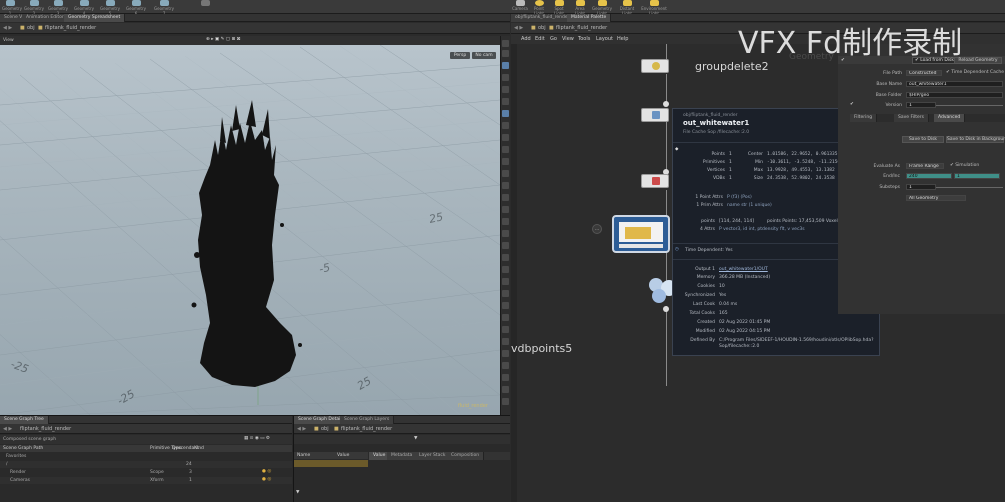 The height and width of the screenshot is (502, 1005). Describe the element at coordinates (505, 305) in the screenshot. I see `lighting-icon` at that location.